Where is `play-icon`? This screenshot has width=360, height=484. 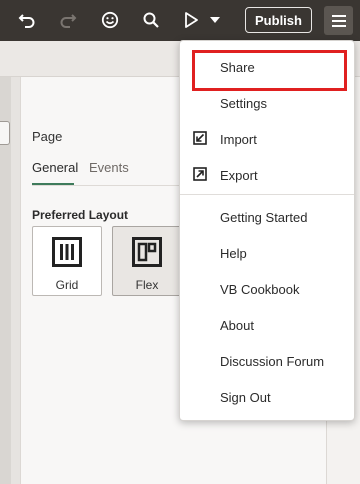
play-icon is located at coordinates (191, 20).